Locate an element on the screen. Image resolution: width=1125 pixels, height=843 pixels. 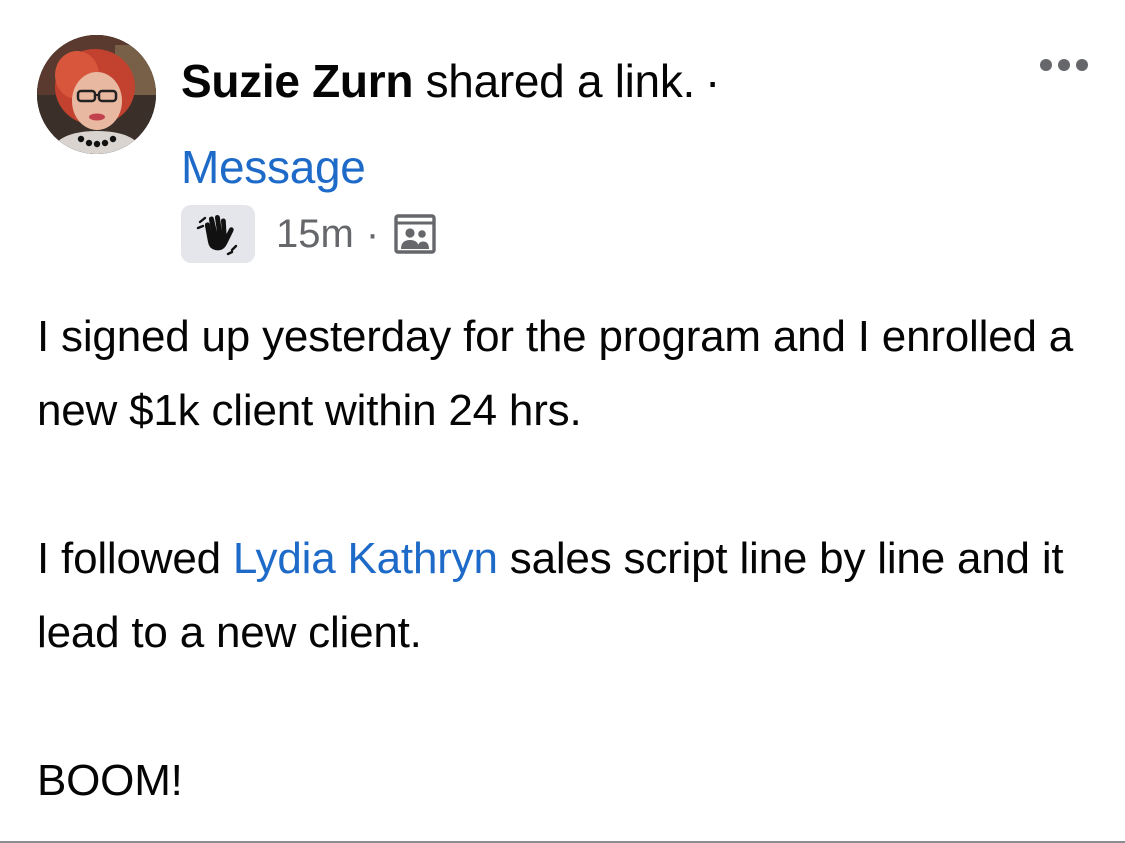
post-header-line: Suzie Zurn shared a link. · is located at coordinates (450, 81).